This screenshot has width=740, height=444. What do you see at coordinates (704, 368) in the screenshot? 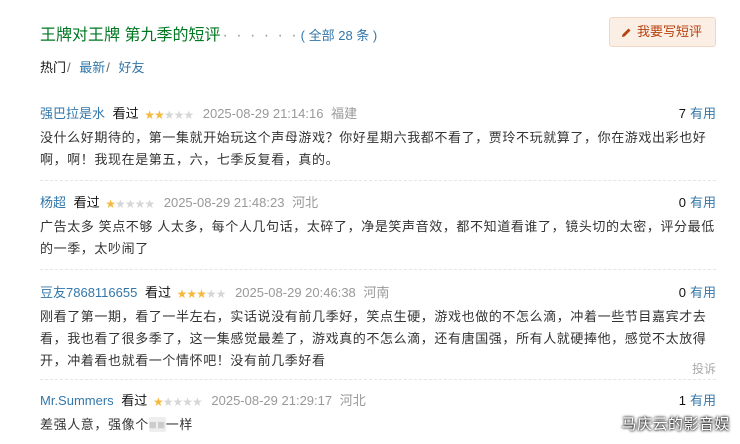
I see `report-link: 投诉` at bounding box center [704, 368].